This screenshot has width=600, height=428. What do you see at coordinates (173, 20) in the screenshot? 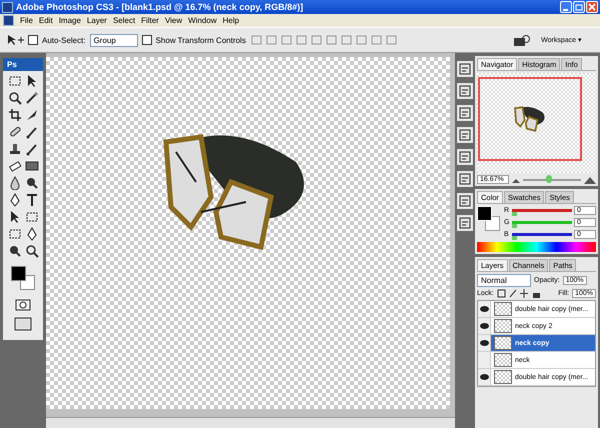
I see `menu-item: View` at bounding box center [173, 20].